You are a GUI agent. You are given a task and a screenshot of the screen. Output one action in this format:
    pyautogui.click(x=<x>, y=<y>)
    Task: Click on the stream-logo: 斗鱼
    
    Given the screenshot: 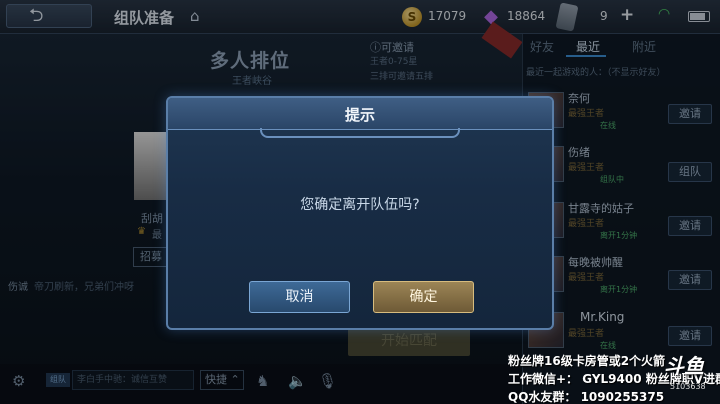 What is the action you would take?
    pyautogui.click(x=684, y=366)
    